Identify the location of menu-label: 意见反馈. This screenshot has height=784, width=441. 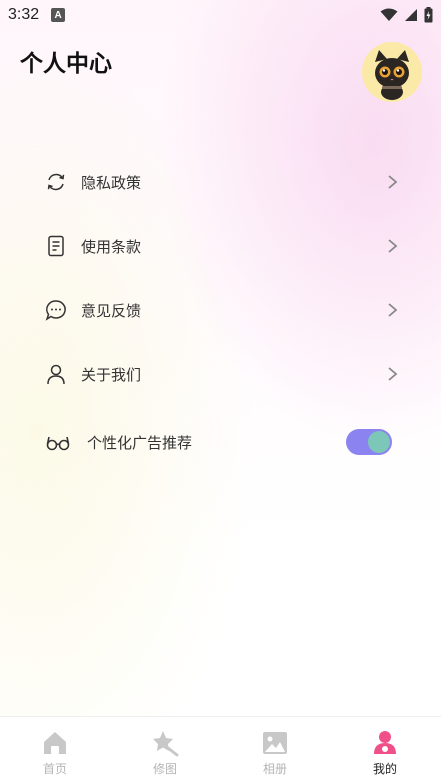
(111, 310).